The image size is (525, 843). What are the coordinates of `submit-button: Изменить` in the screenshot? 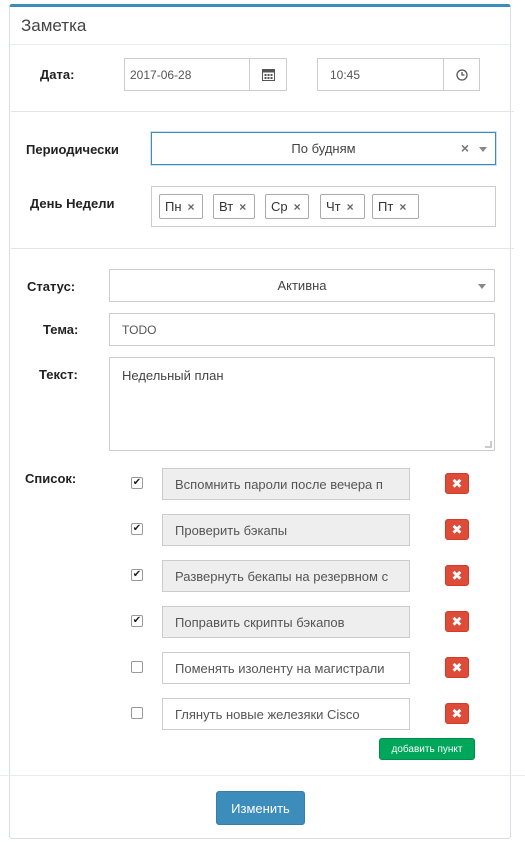 It's located at (260, 808).